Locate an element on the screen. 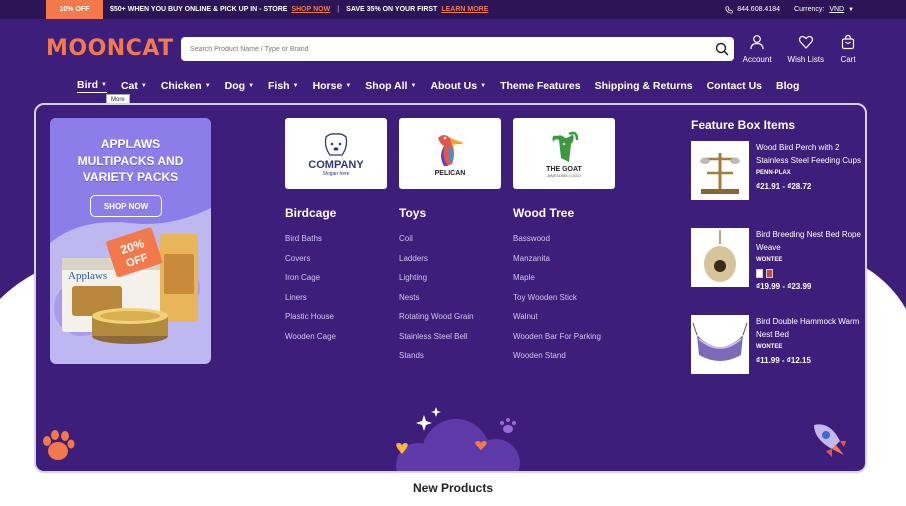  nav-horse: Horse ▼ is located at coordinates (332, 86).